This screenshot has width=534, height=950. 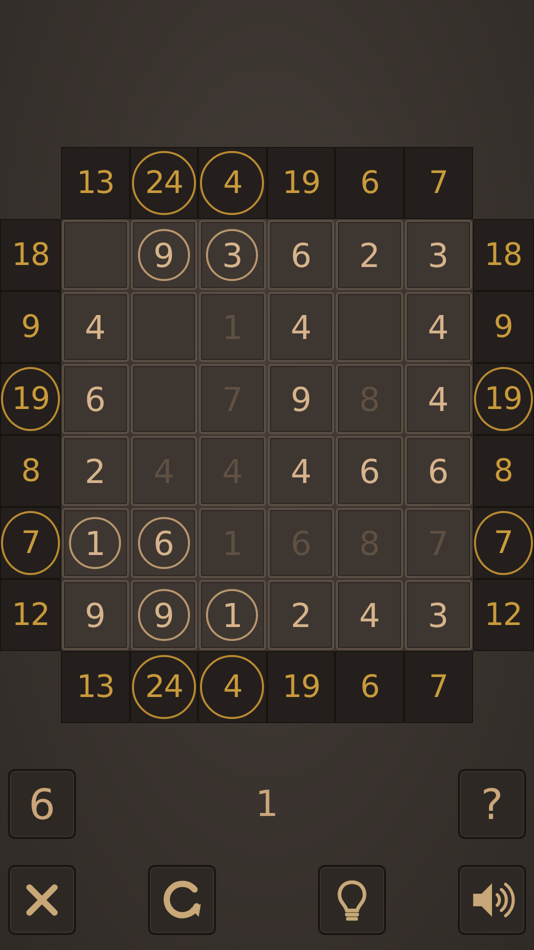 What do you see at coordinates (492, 900) in the screenshot?
I see `sound-button` at bounding box center [492, 900].